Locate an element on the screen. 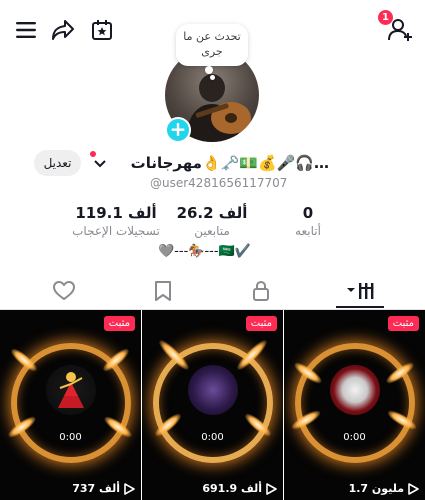 The width and height of the screenshot is (425, 500). video-thumbnail: 0:00 مثبت 691.9 ألف is located at coordinates (212, 405).